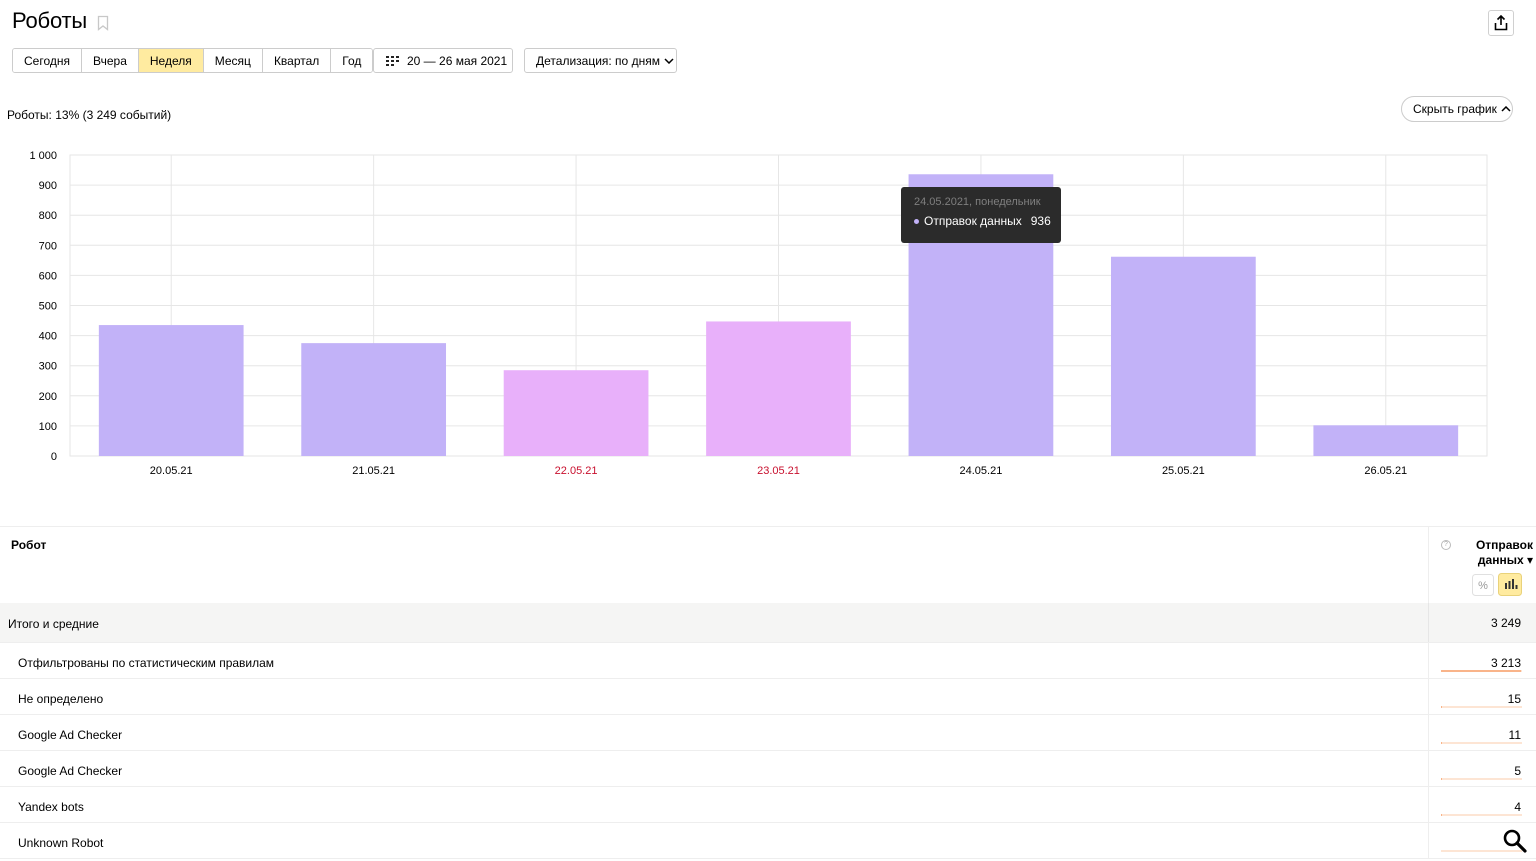 This screenshot has height=861, width=1536. What do you see at coordinates (1505, 663) in the screenshot?
I see `row-value: 3 213` at bounding box center [1505, 663].